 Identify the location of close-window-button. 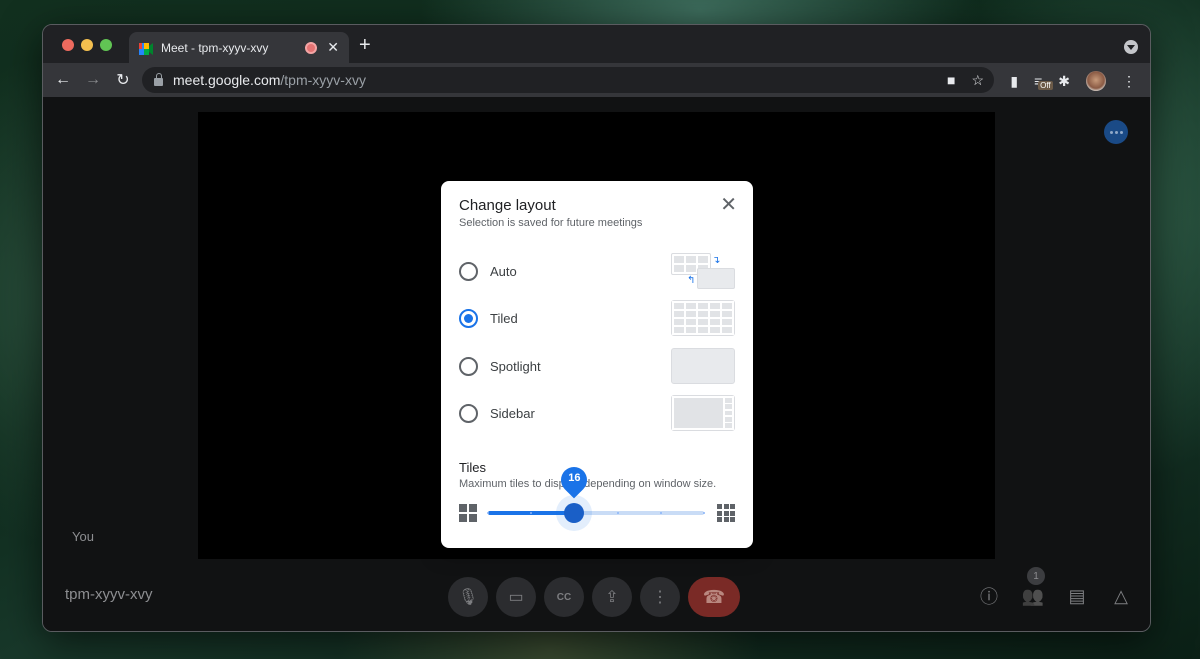
(68, 45).